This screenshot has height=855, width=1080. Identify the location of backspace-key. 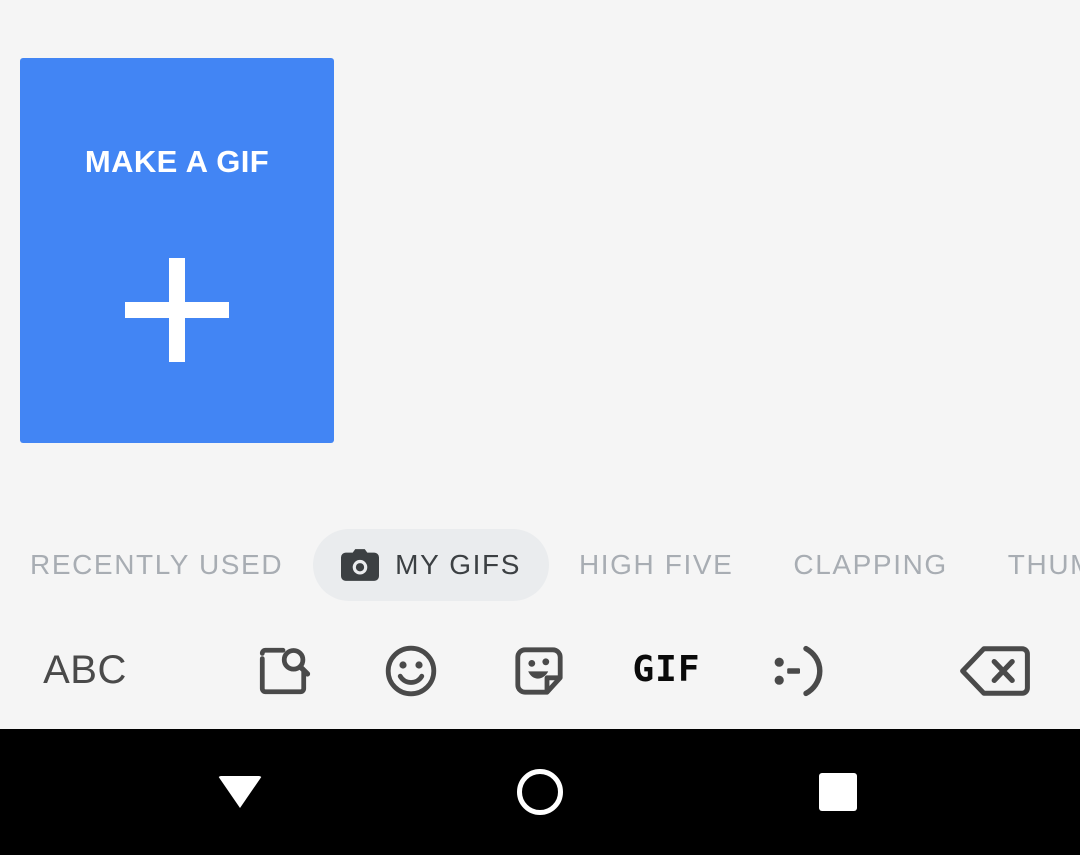
(995, 674).